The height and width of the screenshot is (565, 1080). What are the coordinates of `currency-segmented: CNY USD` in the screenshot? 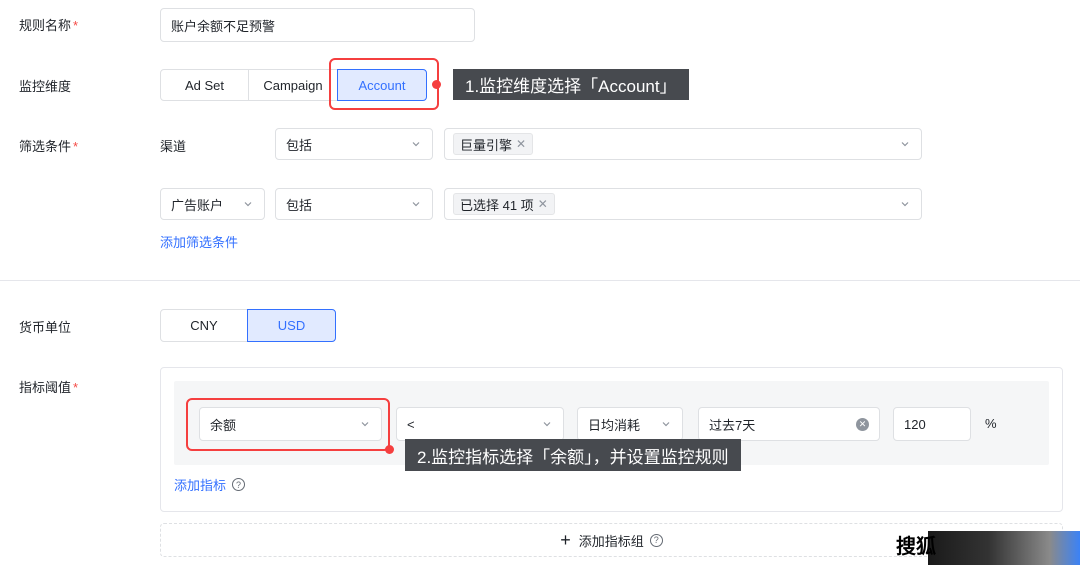 It's located at (248, 325).